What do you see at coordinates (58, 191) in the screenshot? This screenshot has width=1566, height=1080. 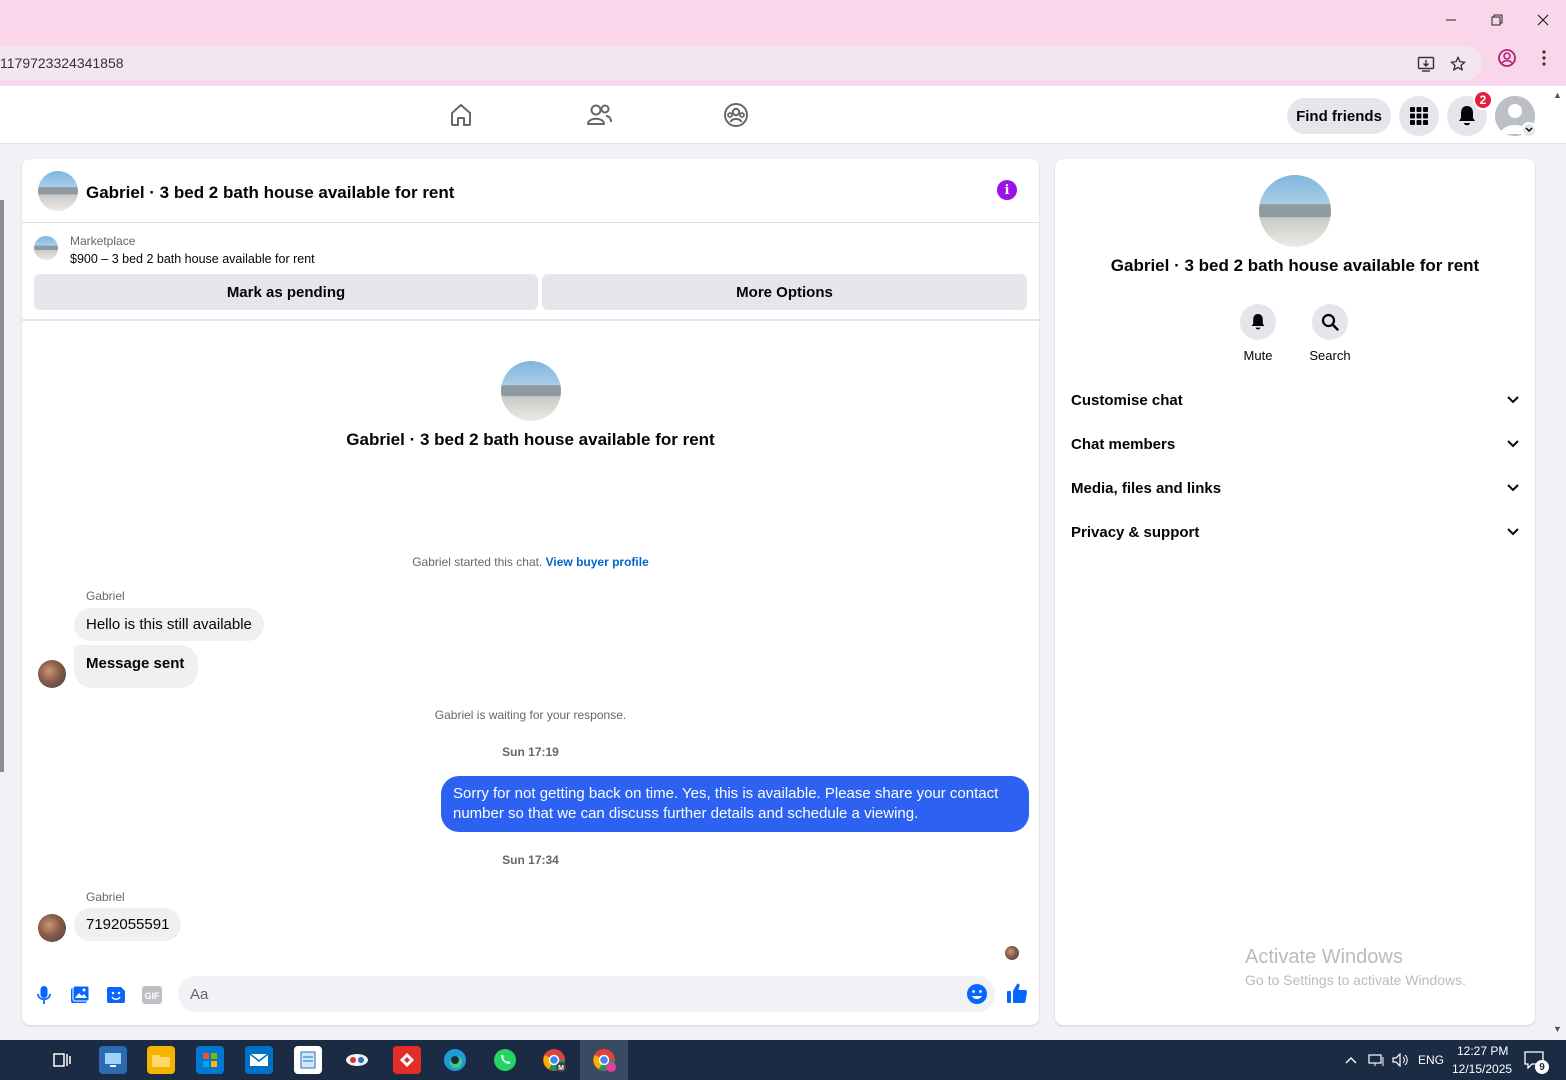 I see `chat-thumbnail` at bounding box center [58, 191].